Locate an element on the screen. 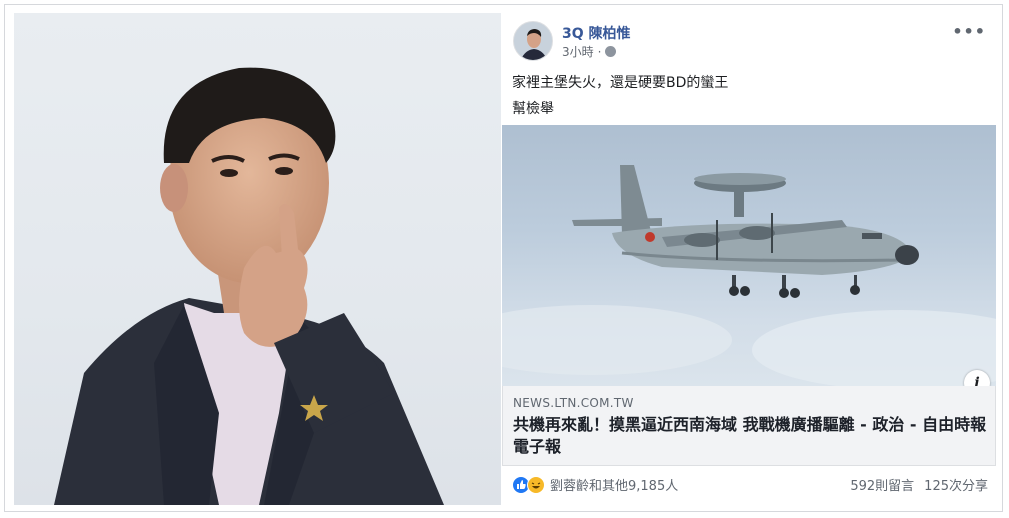 This screenshot has height=518, width=1009. author-name-link: 3Q 陳柏惟 is located at coordinates (596, 33).